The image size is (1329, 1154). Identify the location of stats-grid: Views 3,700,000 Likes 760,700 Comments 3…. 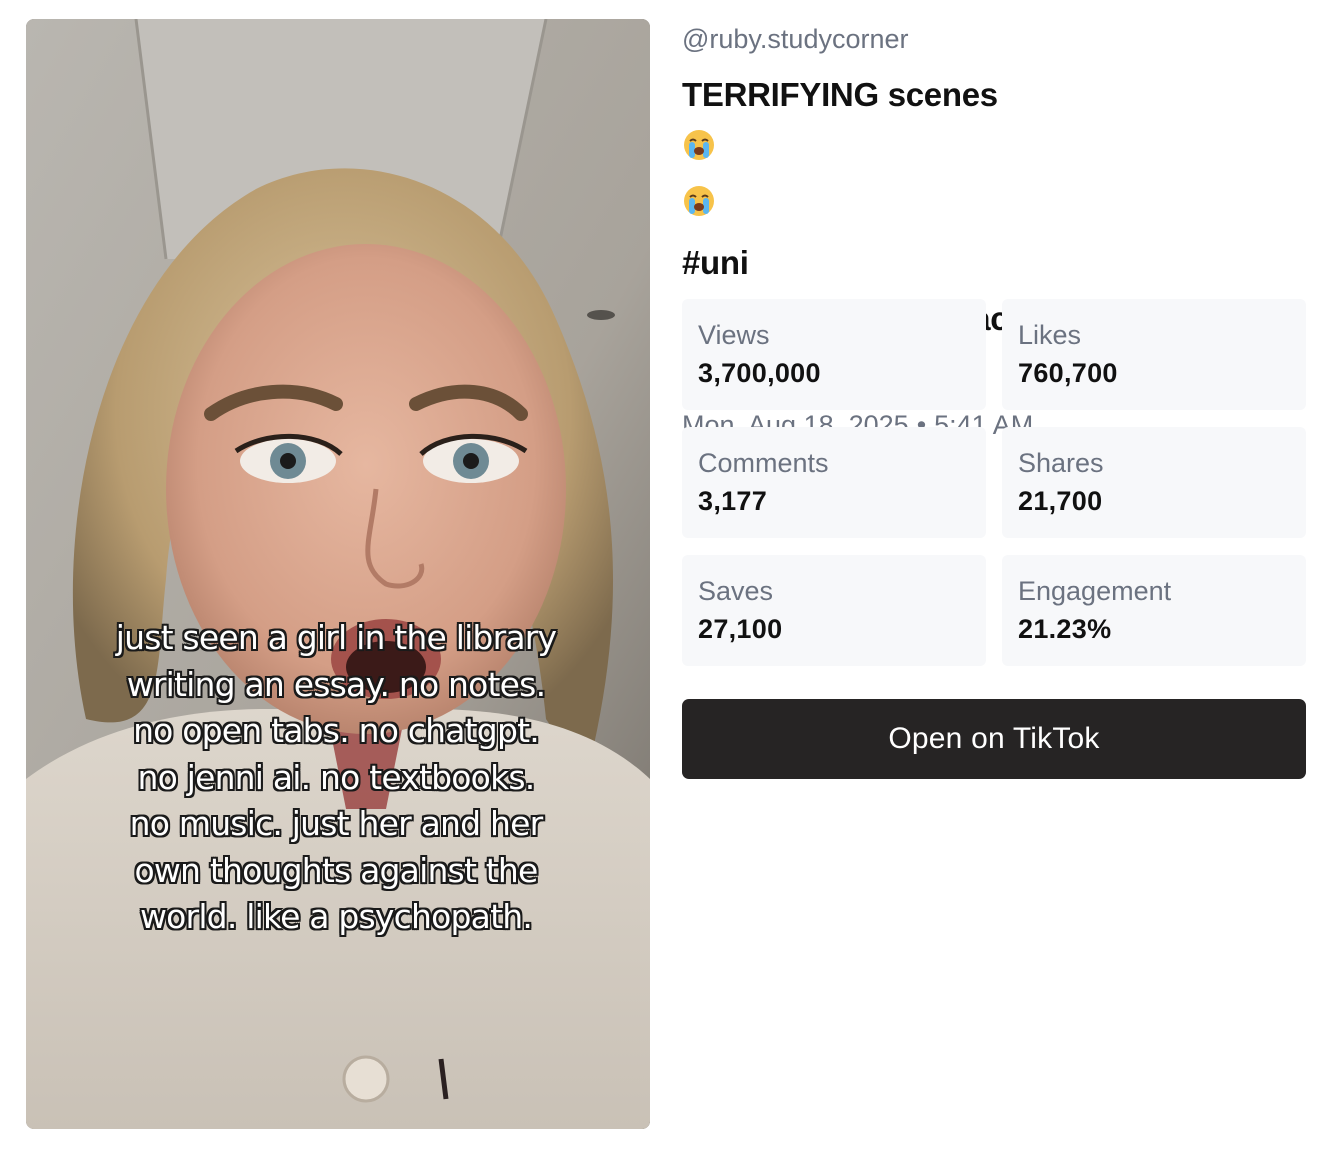
(994, 482).